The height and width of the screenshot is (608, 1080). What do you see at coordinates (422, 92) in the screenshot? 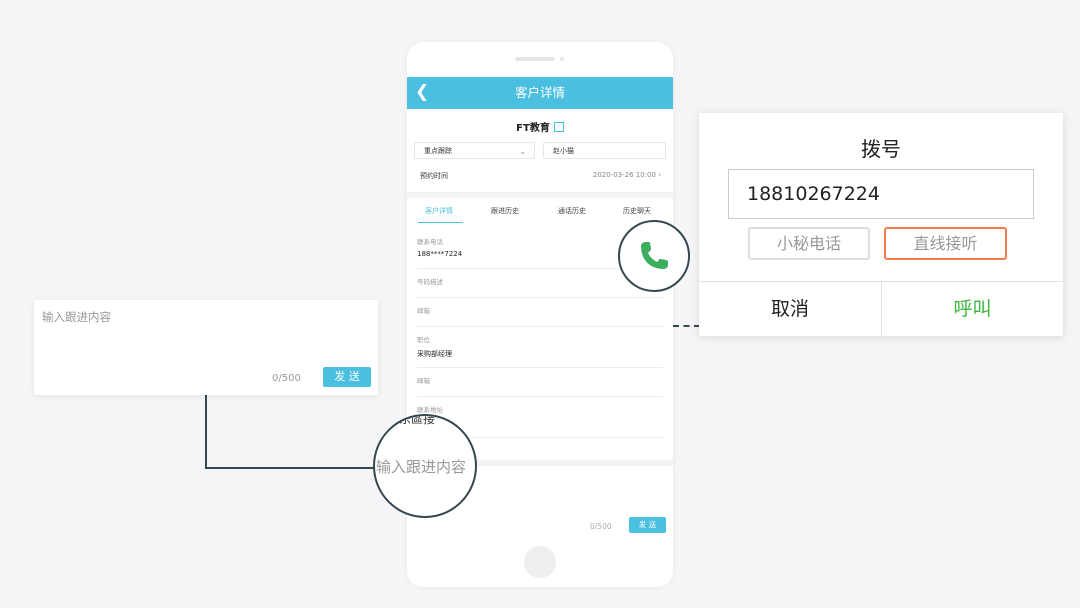
I see `chevron-left-icon: ❮` at bounding box center [422, 92].